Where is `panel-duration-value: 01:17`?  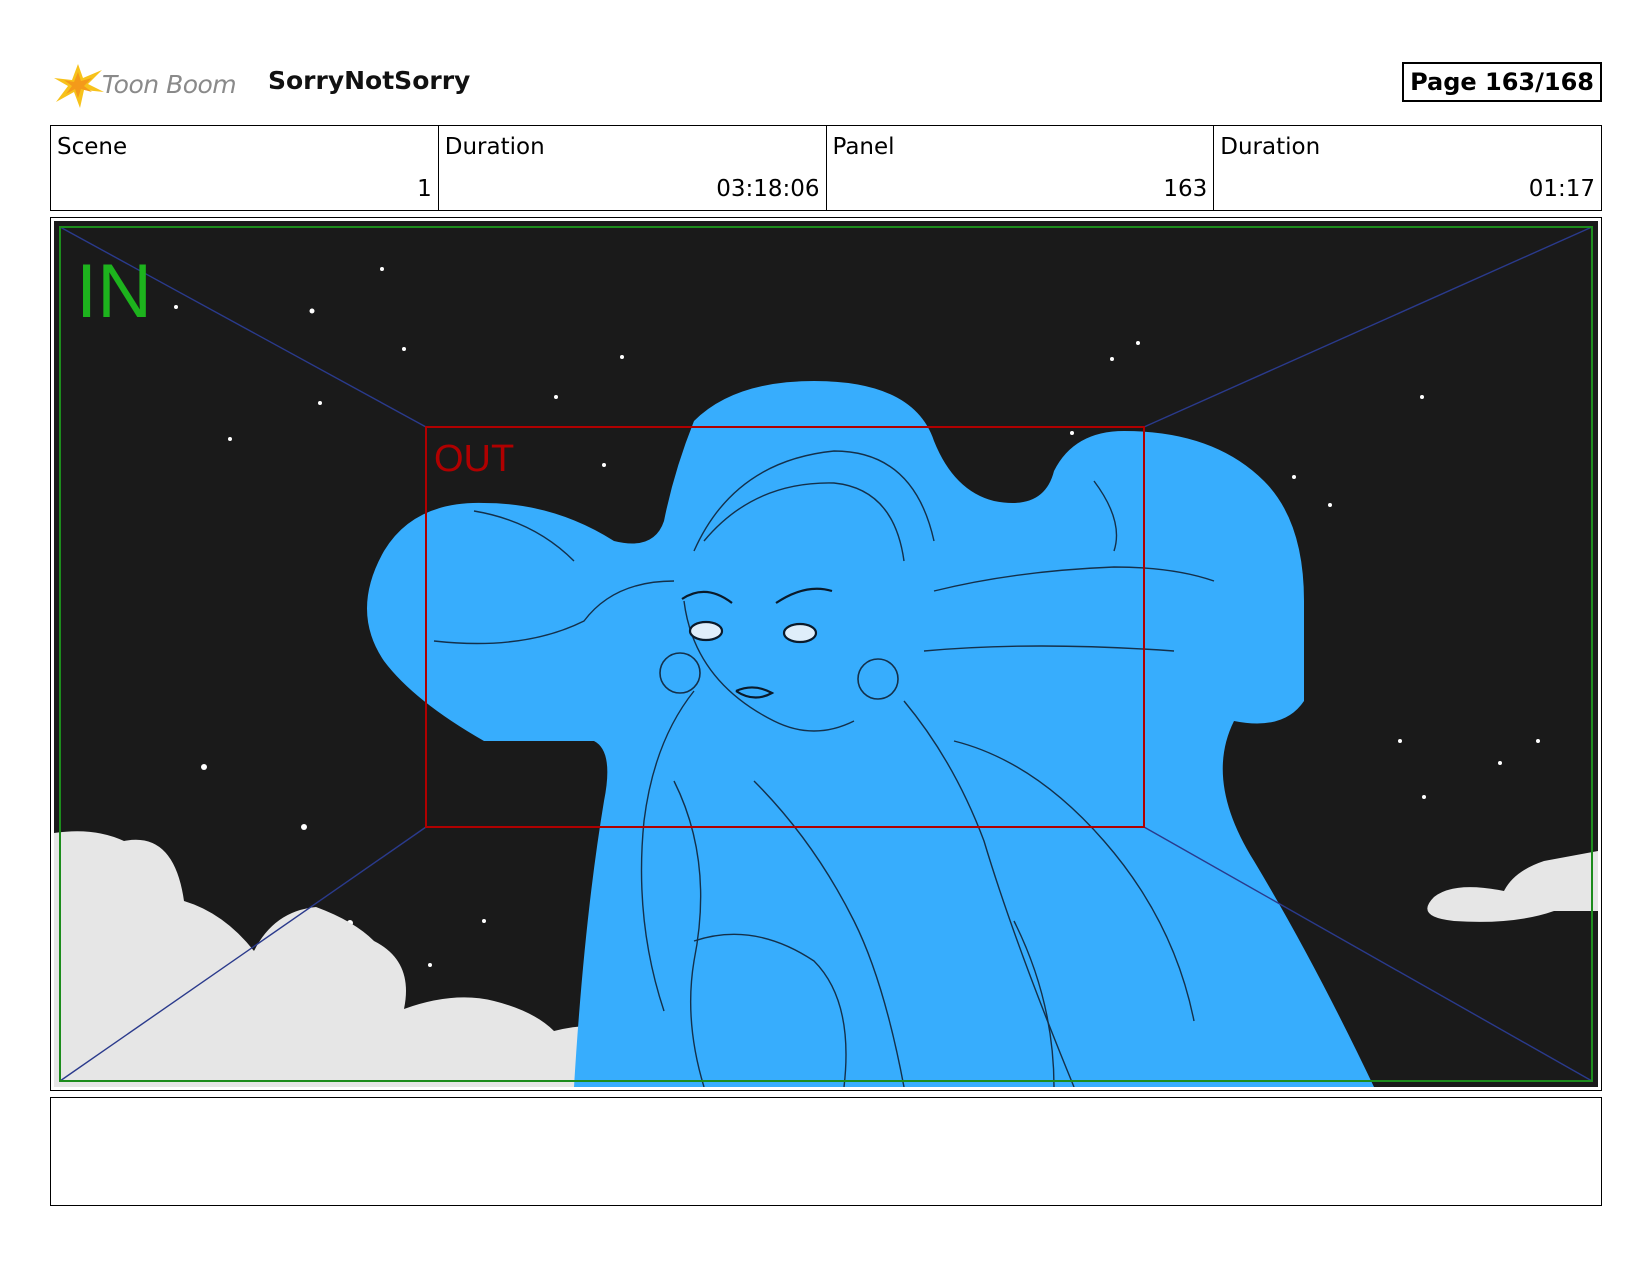 panel-duration-value: 01:17 is located at coordinates (1561, 189).